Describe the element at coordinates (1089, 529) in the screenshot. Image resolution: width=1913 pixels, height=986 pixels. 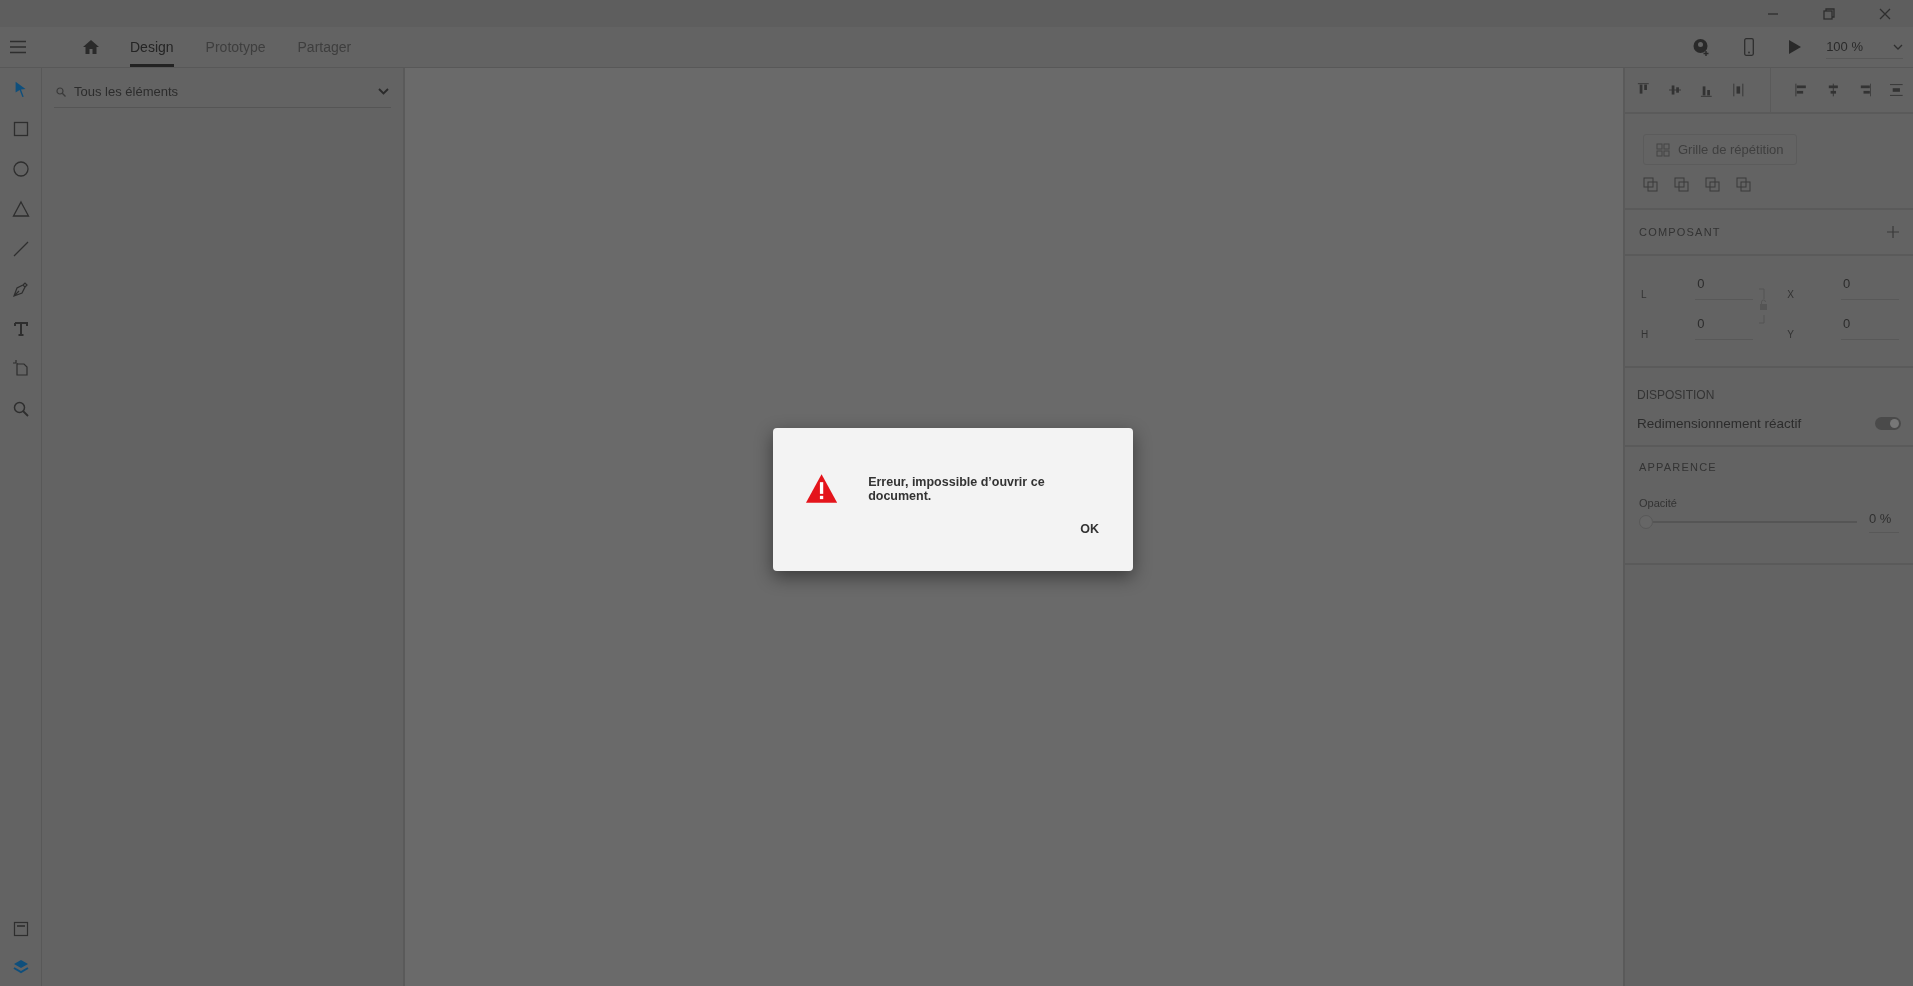
I see `ok-button: OK` at that location.